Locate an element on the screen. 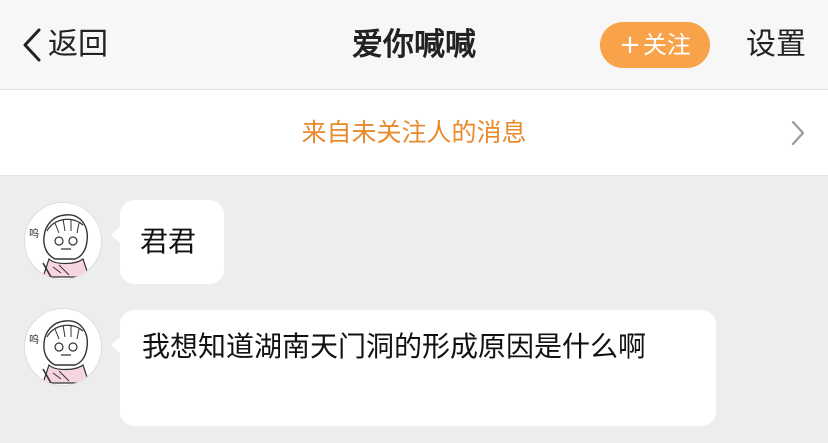  banner-text: 来自未关注人的消息 is located at coordinates (414, 132).